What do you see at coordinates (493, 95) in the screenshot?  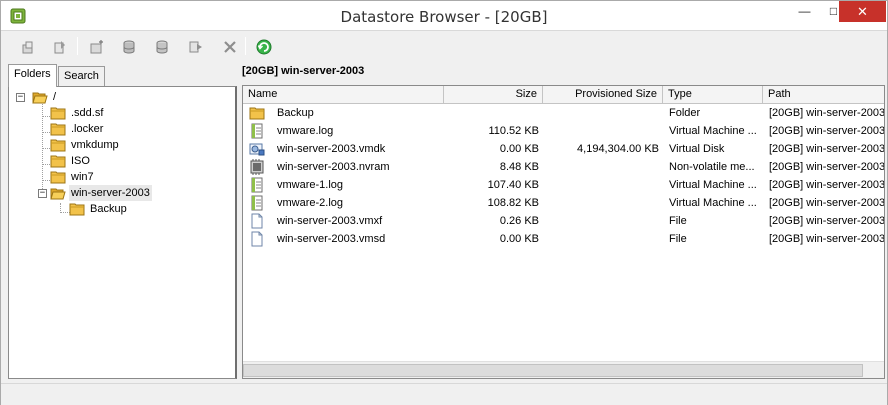 I see `column-header-size: Size` at bounding box center [493, 95].